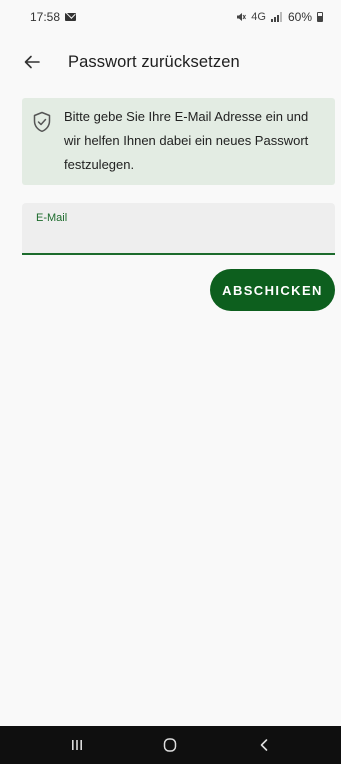 The image size is (341, 764). Describe the element at coordinates (276, 17) in the screenshot. I see `signal-icon` at that location.